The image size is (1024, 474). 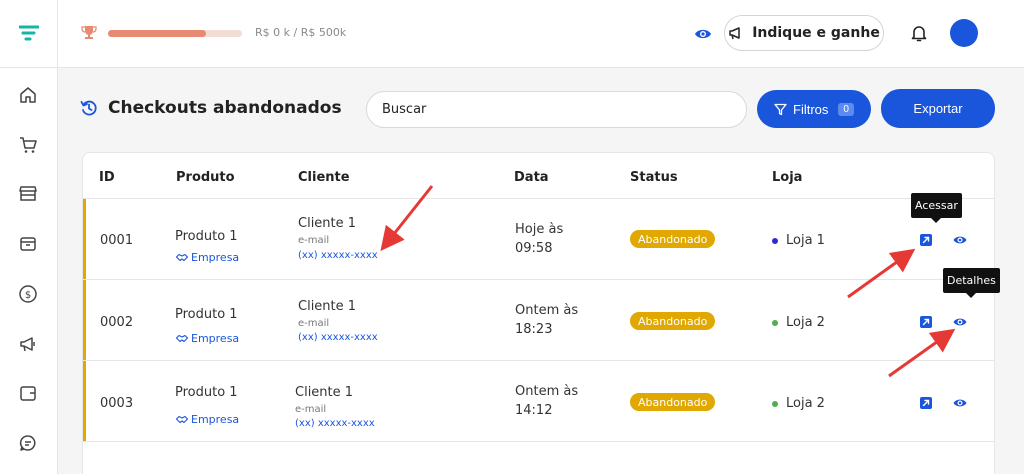 I want to click on sidebar: $, so click(x=29, y=237).